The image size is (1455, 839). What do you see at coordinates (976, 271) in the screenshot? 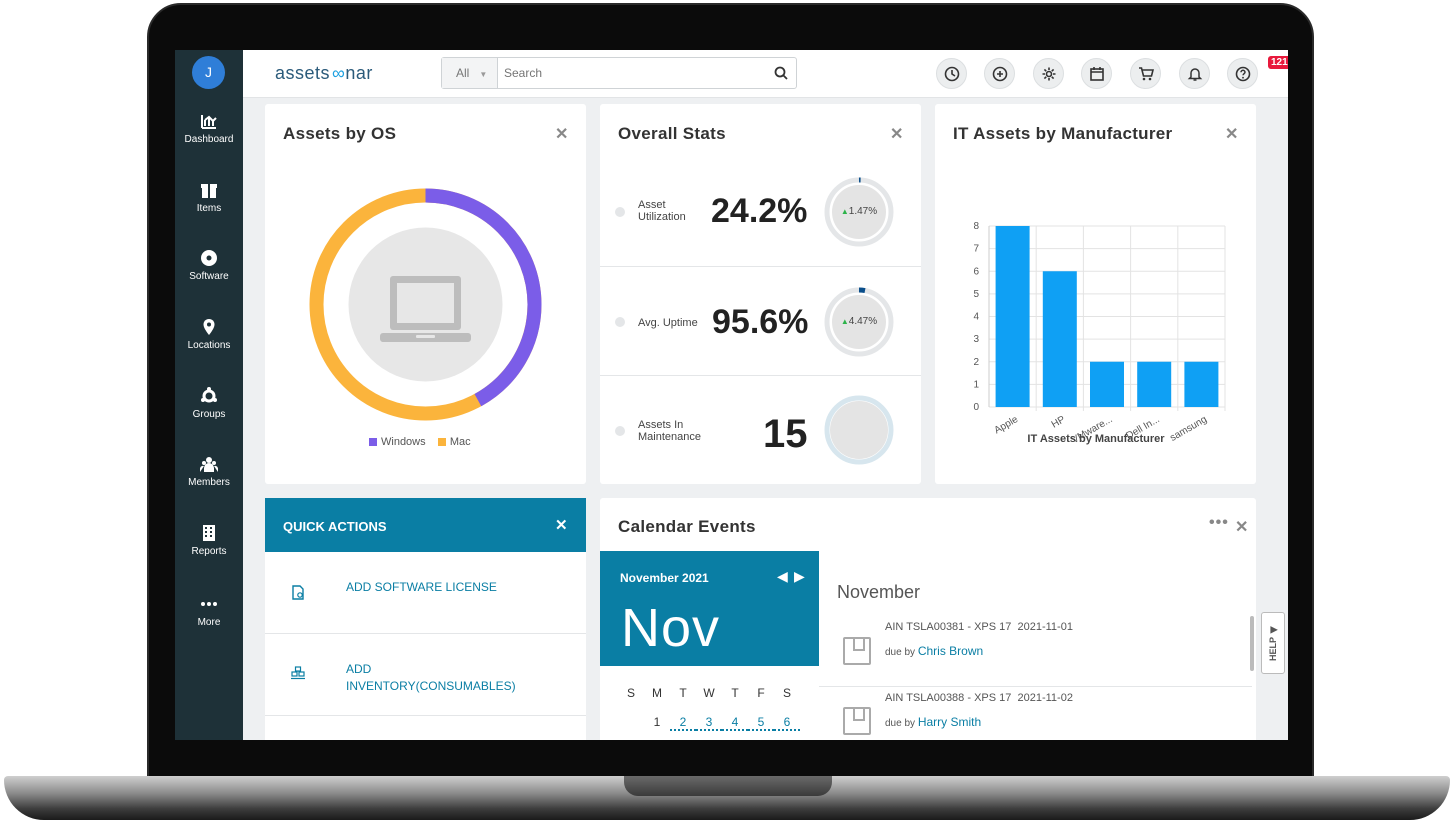
I see `y-tick-label: 6` at bounding box center [976, 271].